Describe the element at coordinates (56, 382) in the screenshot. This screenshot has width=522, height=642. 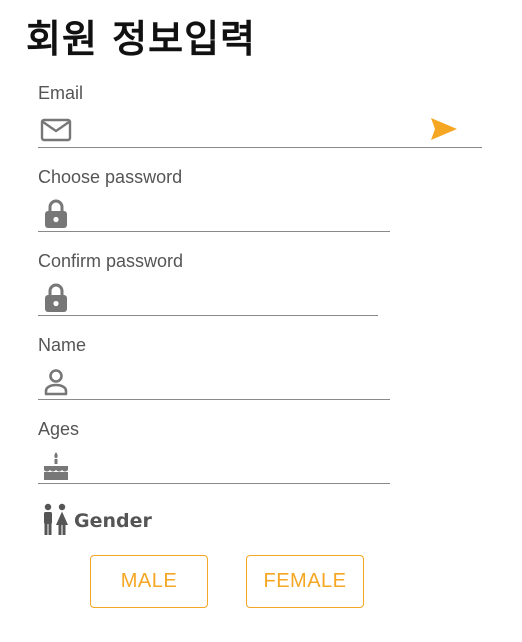
I see `person-icon` at that location.